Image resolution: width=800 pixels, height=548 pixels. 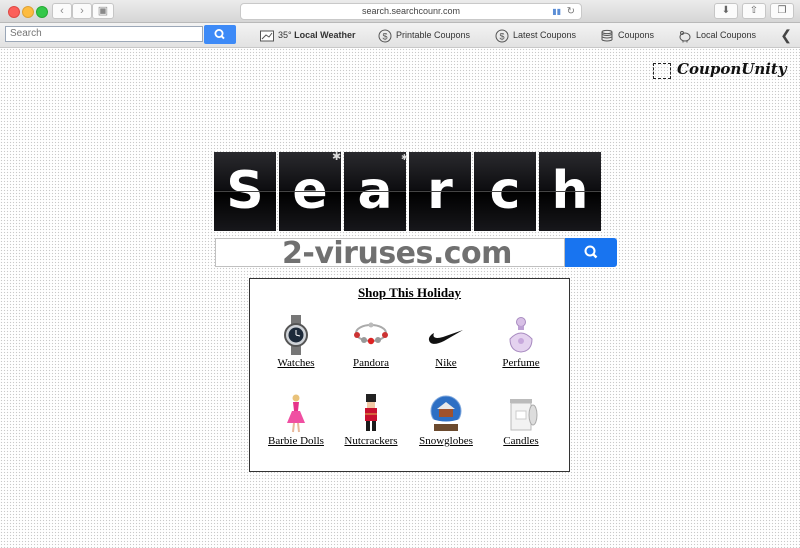 What do you see at coordinates (245, 191) in the screenshot?
I see `logo-tile: S` at bounding box center [245, 191].